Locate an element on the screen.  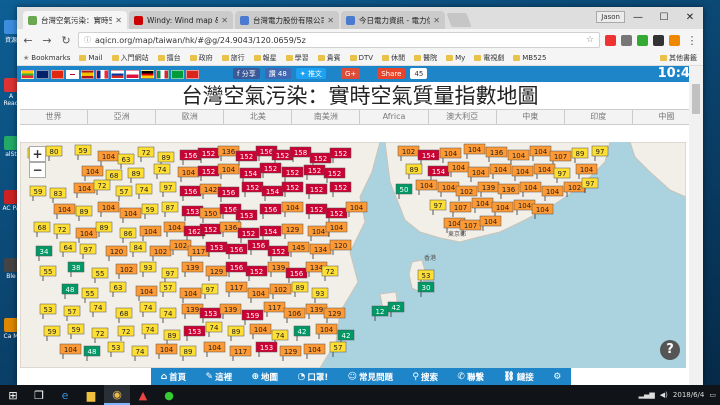
new-tab-button is located at coordinates (459, 20).